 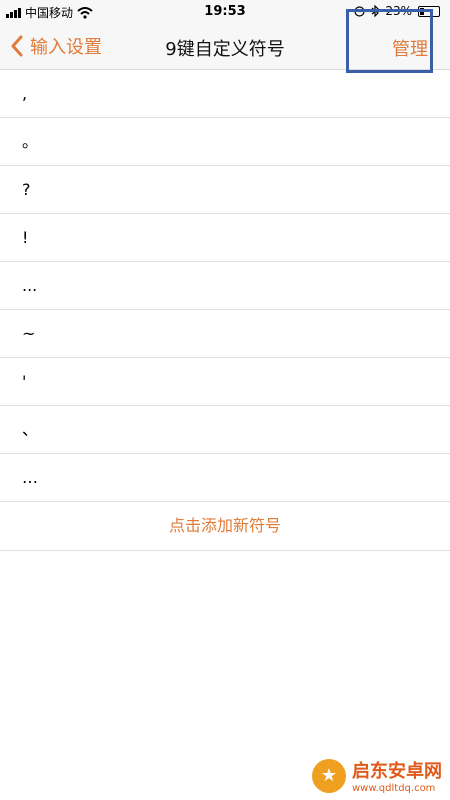 What do you see at coordinates (225, 142) in the screenshot?
I see `list-item: 。` at bounding box center [225, 142].